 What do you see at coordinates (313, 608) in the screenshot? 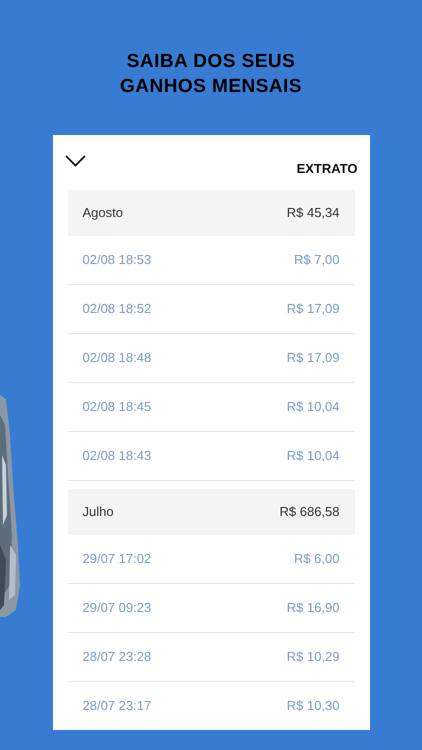
I see `entry-amount: R$ 16,90` at bounding box center [313, 608].